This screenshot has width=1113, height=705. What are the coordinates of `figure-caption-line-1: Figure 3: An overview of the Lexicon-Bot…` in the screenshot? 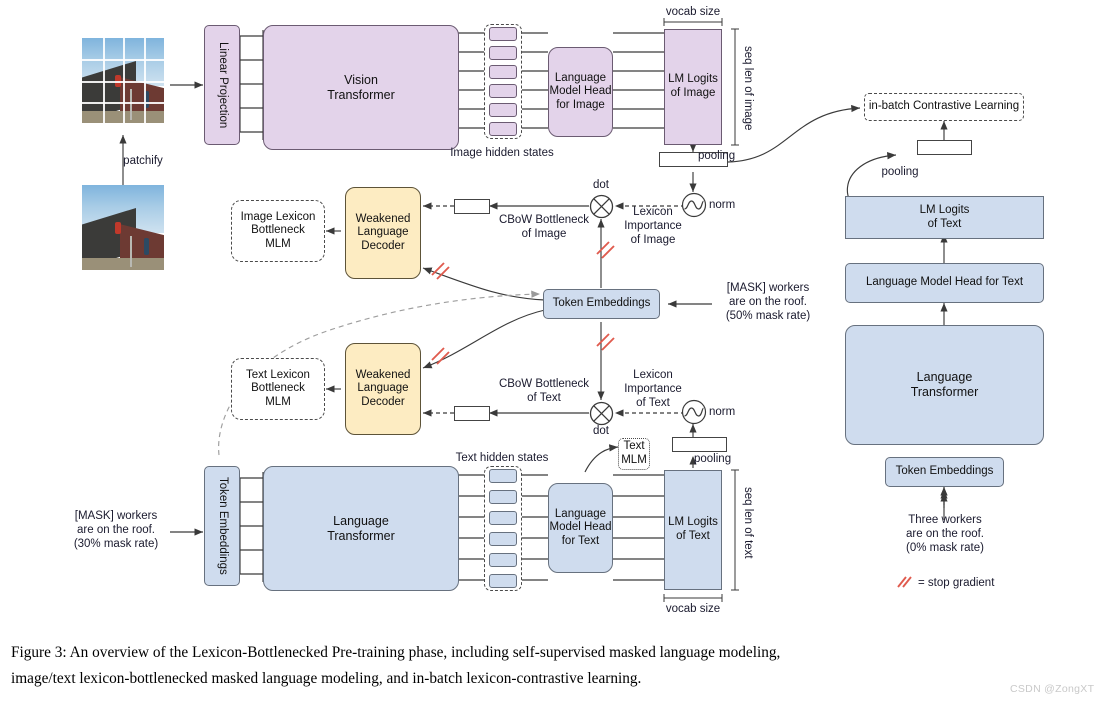 It's located at (396, 652).